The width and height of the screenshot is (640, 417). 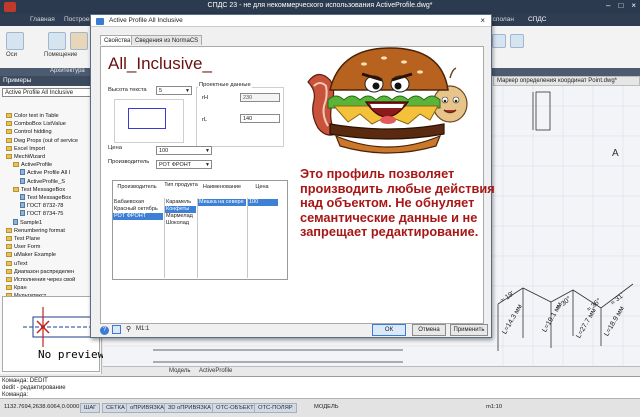 I want to click on tree-item: Dwg Props (out of service, so click(x=42, y=141).